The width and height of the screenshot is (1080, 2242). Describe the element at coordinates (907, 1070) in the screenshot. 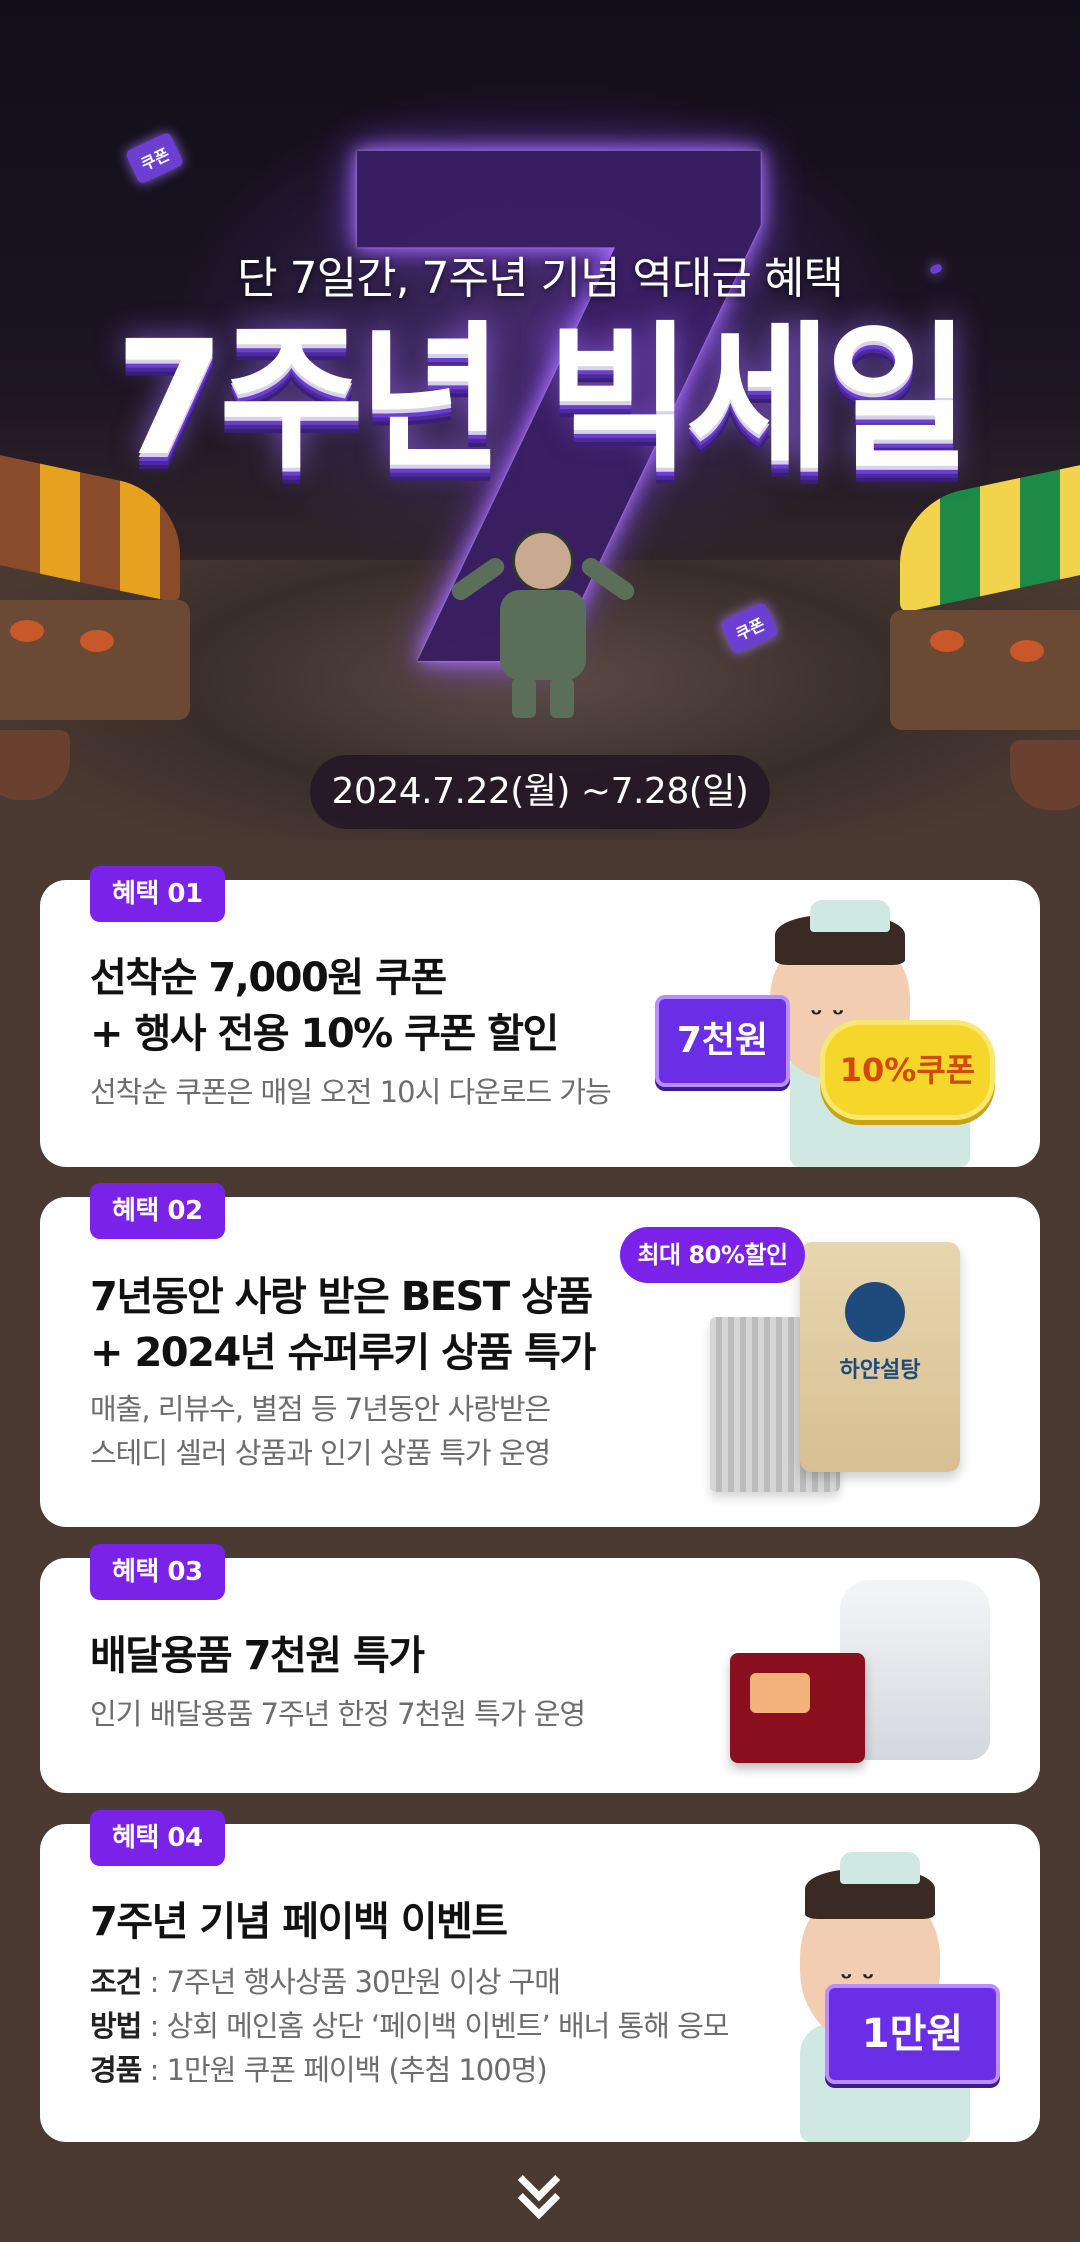

I see `percent-coupon: 10%쿠폰` at that location.